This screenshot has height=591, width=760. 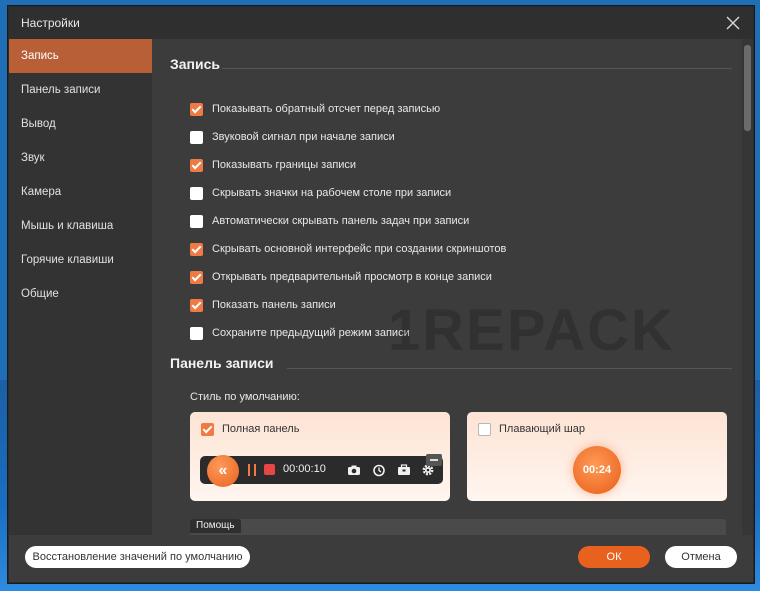 I want to click on mini-record-bar: « 00:00:10, so click(x=321, y=470).